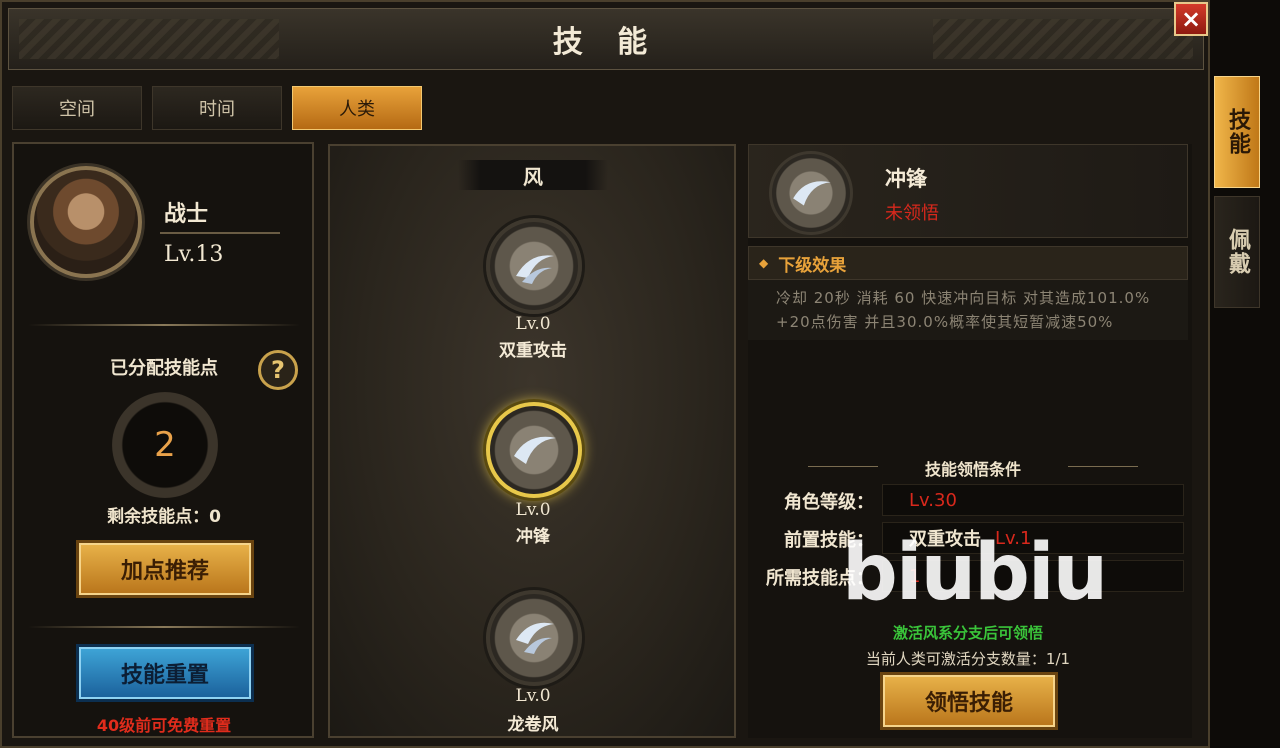 This screenshot has height=748, width=1280. What do you see at coordinates (533, 351) in the screenshot?
I see `skill-name: 双重攻击` at bounding box center [533, 351].